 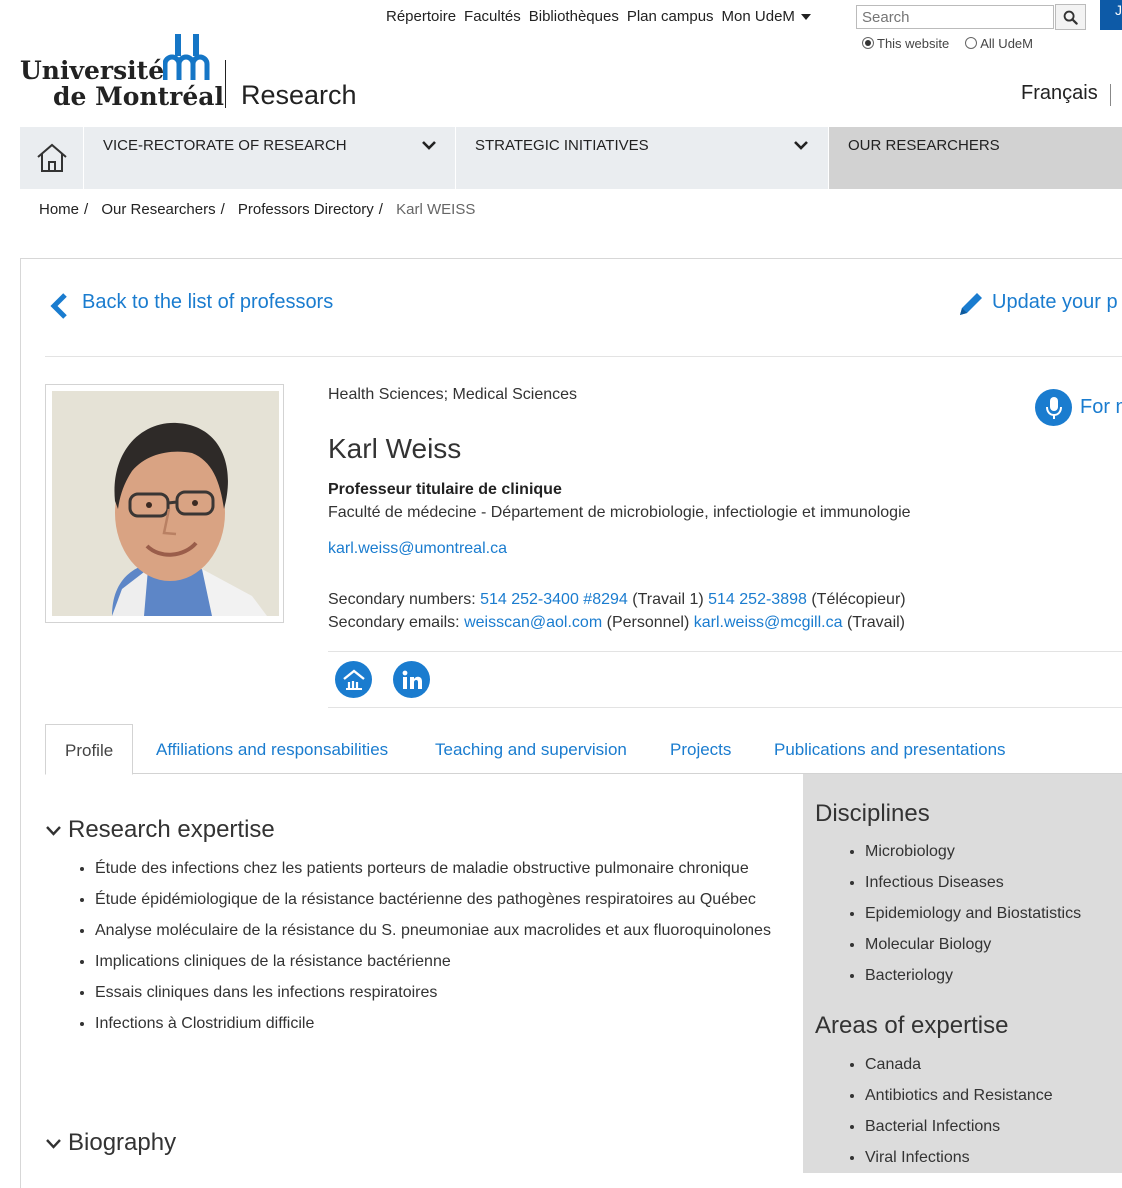 I want to click on professor-name: Karl Weiss, so click(x=395, y=448).